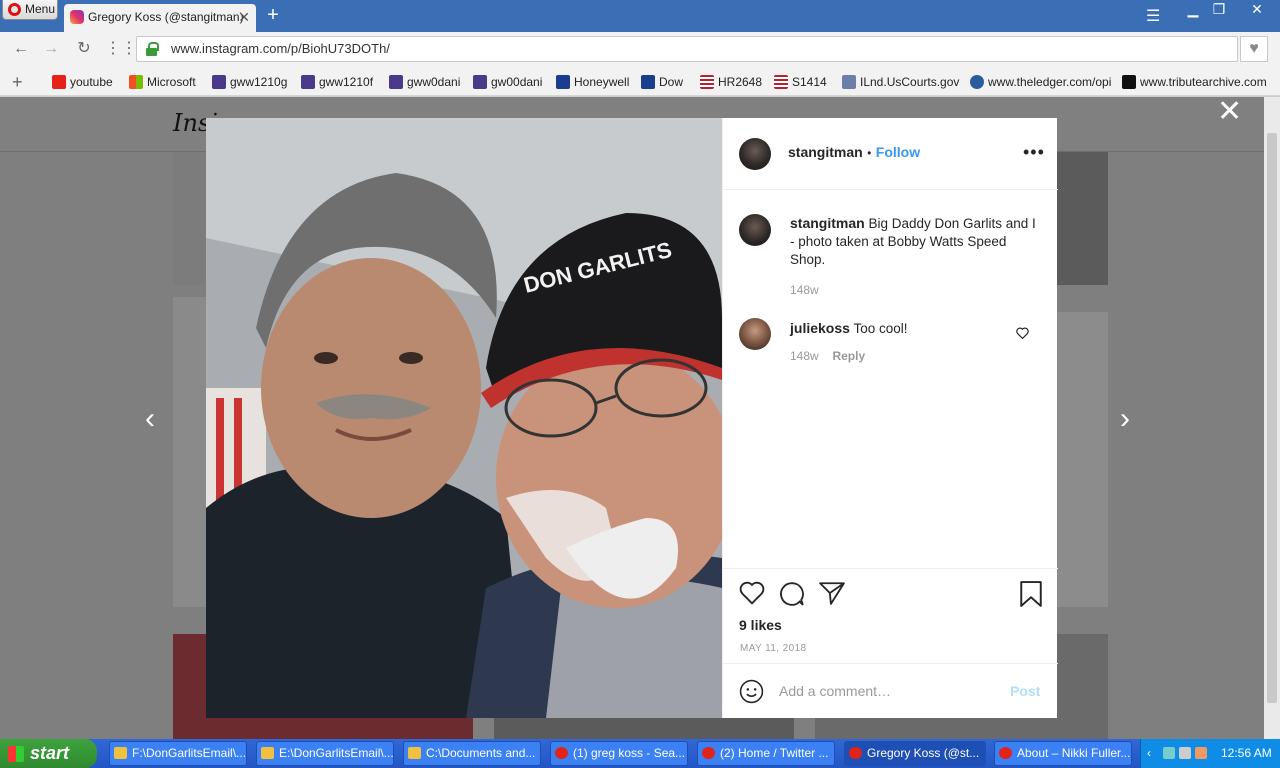 This screenshot has height=768, width=1280. What do you see at coordinates (1254, 49) in the screenshot?
I see `stash-heart-icon: ♥` at bounding box center [1254, 49].